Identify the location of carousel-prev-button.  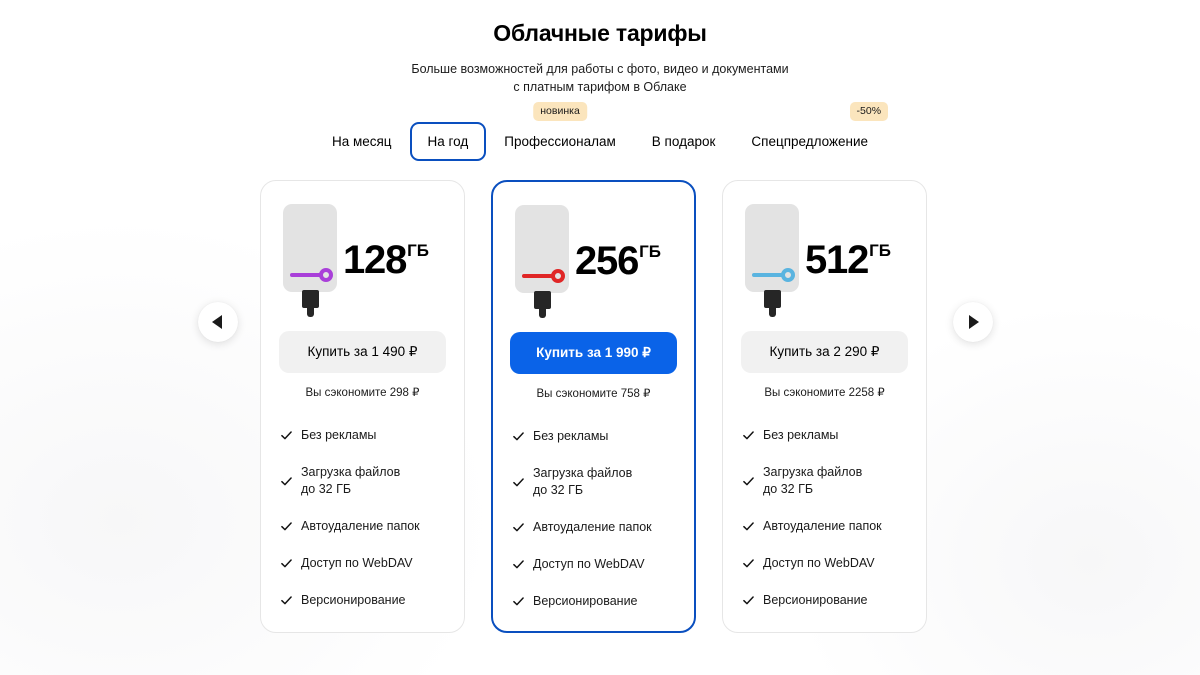
(218, 322).